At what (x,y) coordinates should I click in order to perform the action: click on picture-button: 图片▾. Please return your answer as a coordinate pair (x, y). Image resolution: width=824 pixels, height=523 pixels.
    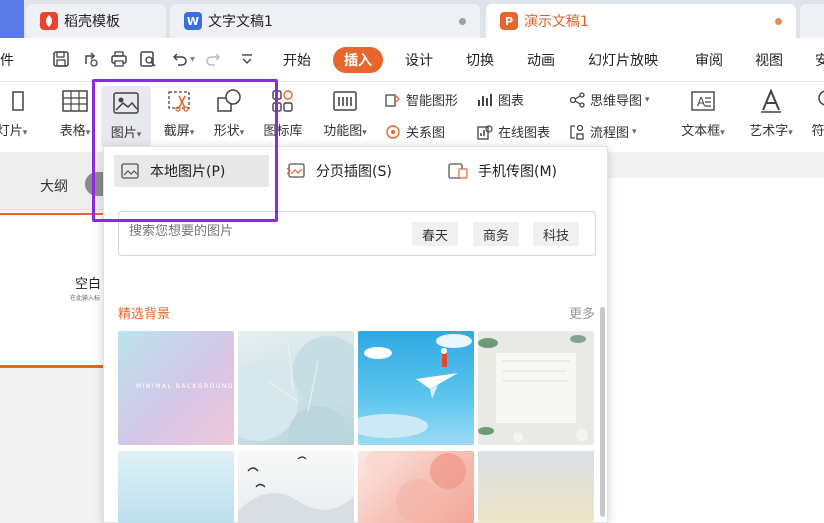
    Looking at the image, I should click on (126, 117).